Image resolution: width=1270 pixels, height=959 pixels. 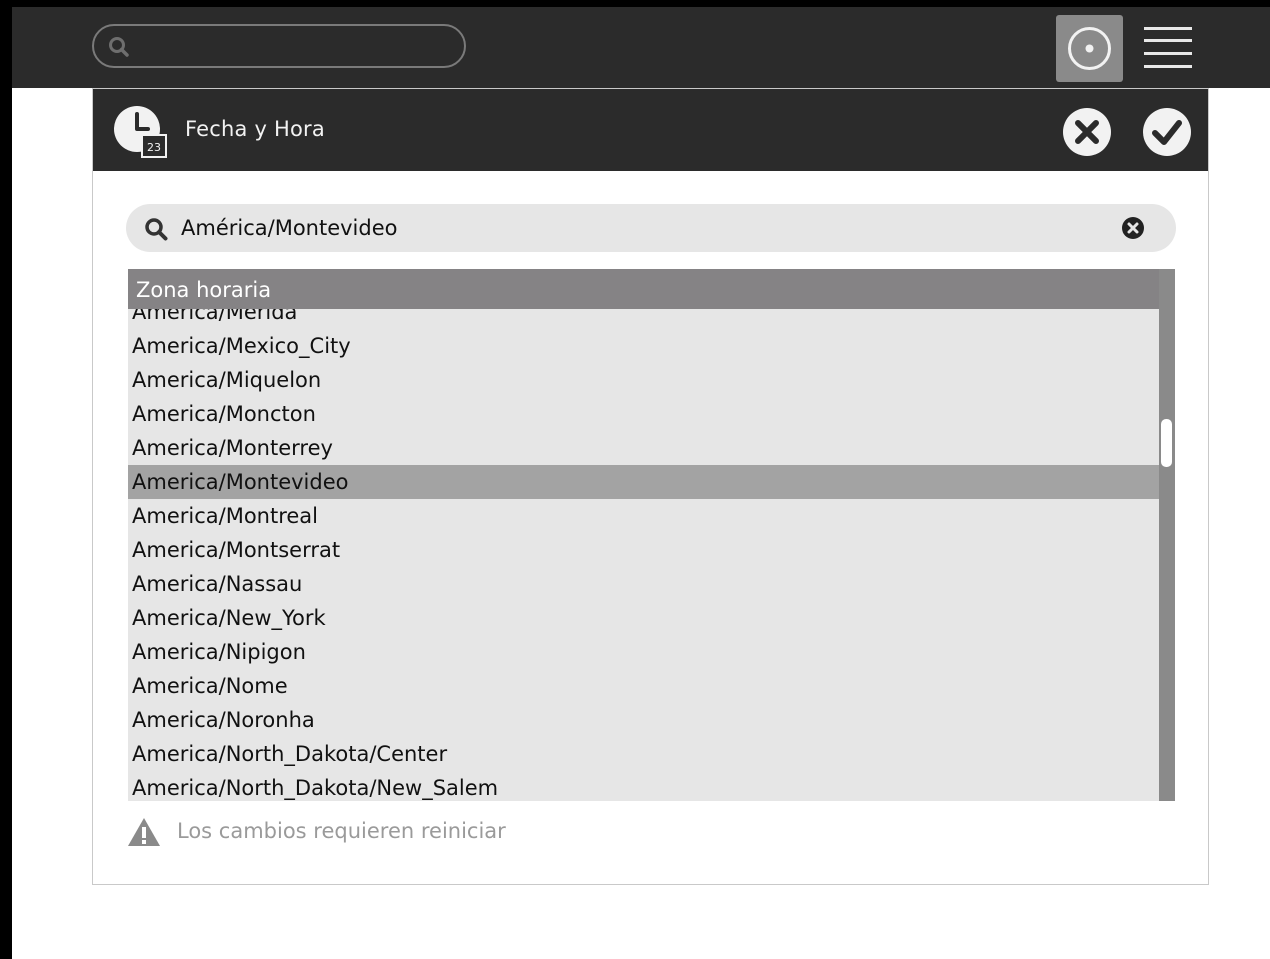 I want to click on scrollbar, so click(x=1167, y=535).